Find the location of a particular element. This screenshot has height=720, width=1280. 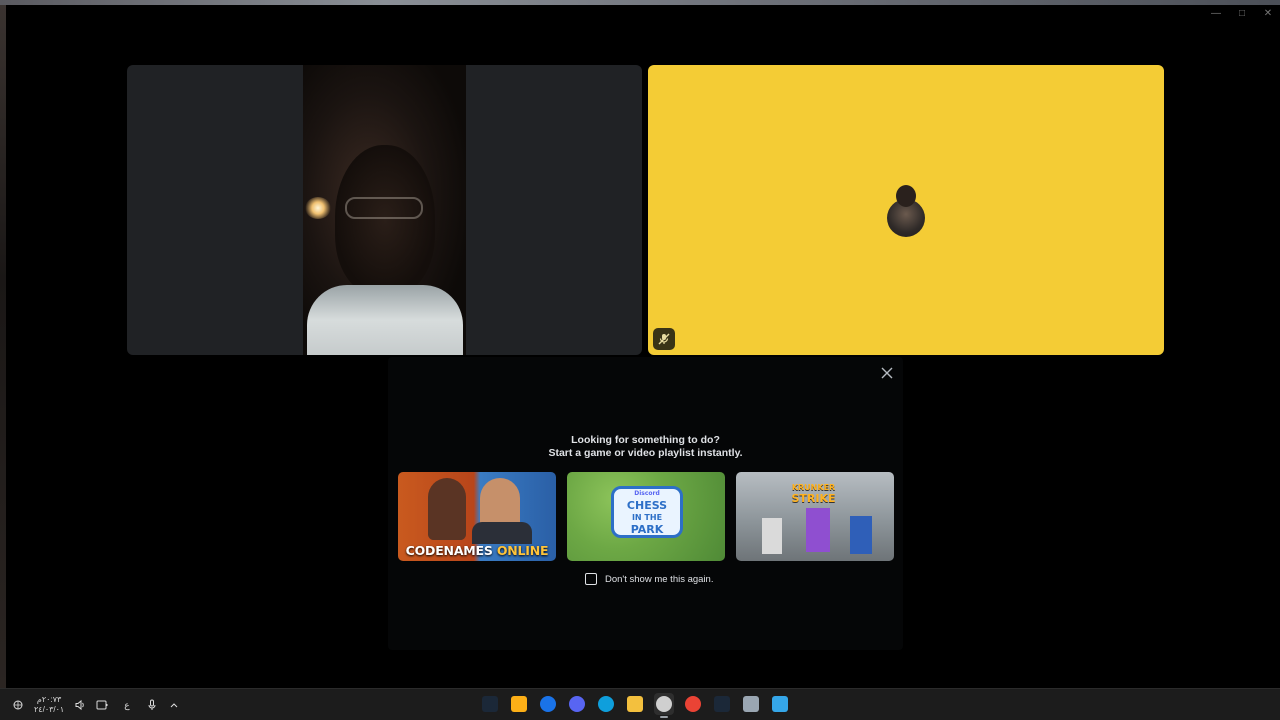

file-explorer-icon is located at coordinates (635, 704).